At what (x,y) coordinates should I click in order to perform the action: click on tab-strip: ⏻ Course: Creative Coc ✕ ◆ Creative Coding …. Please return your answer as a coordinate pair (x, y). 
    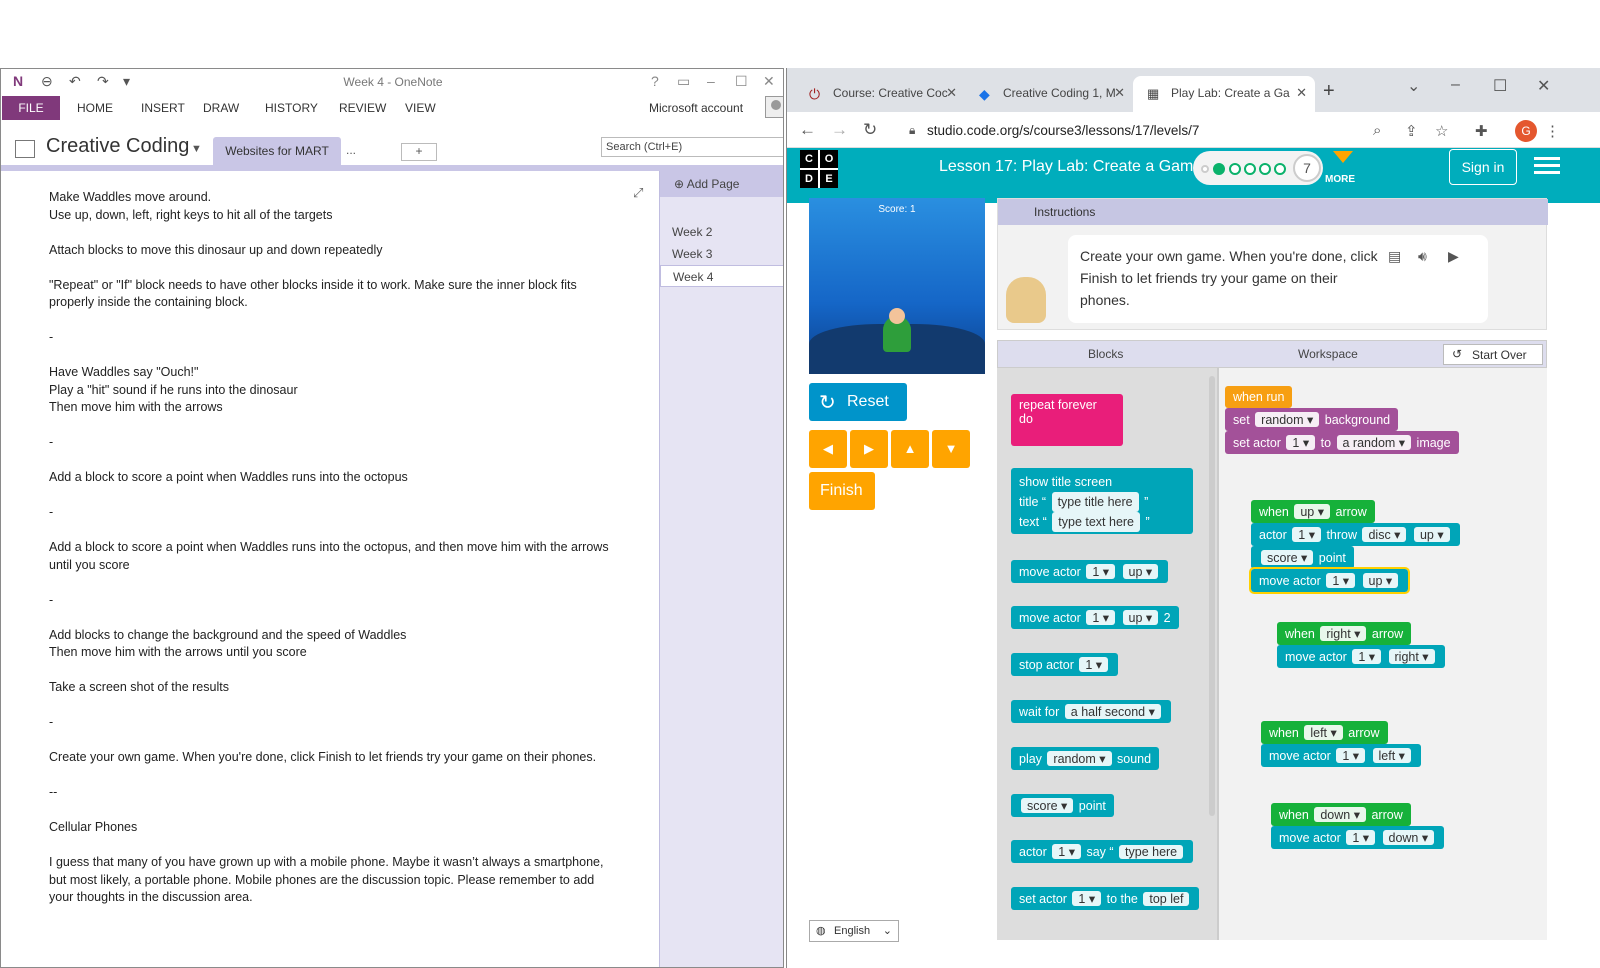
    Looking at the image, I should click on (1193, 90).